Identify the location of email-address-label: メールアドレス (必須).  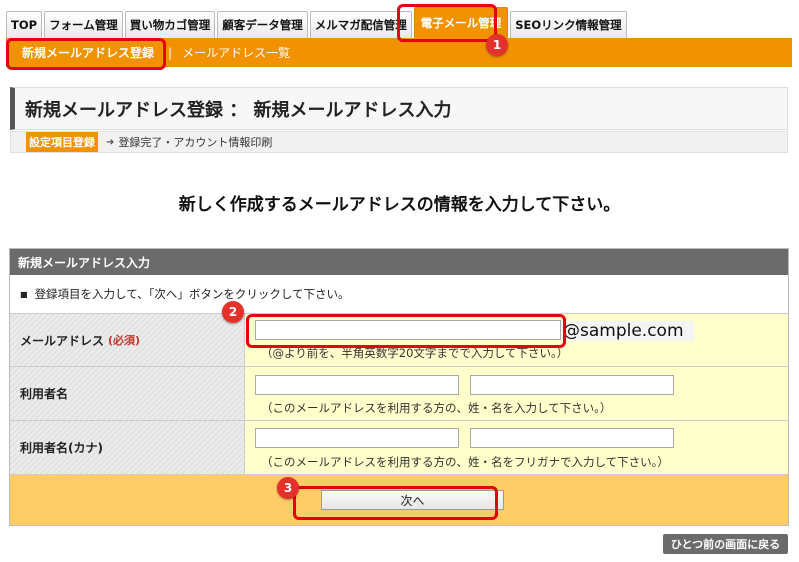
(127, 340).